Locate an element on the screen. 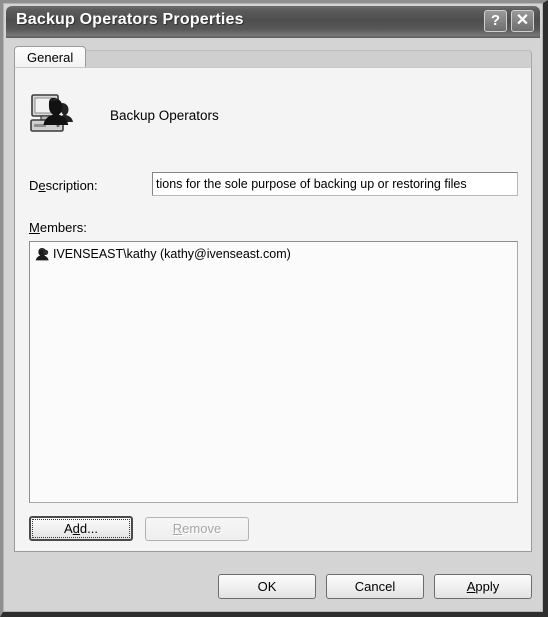 Image resolution: width=548 pixels, height=617 pixels. add-button-prefix: A is located at coordinates (68, 528).